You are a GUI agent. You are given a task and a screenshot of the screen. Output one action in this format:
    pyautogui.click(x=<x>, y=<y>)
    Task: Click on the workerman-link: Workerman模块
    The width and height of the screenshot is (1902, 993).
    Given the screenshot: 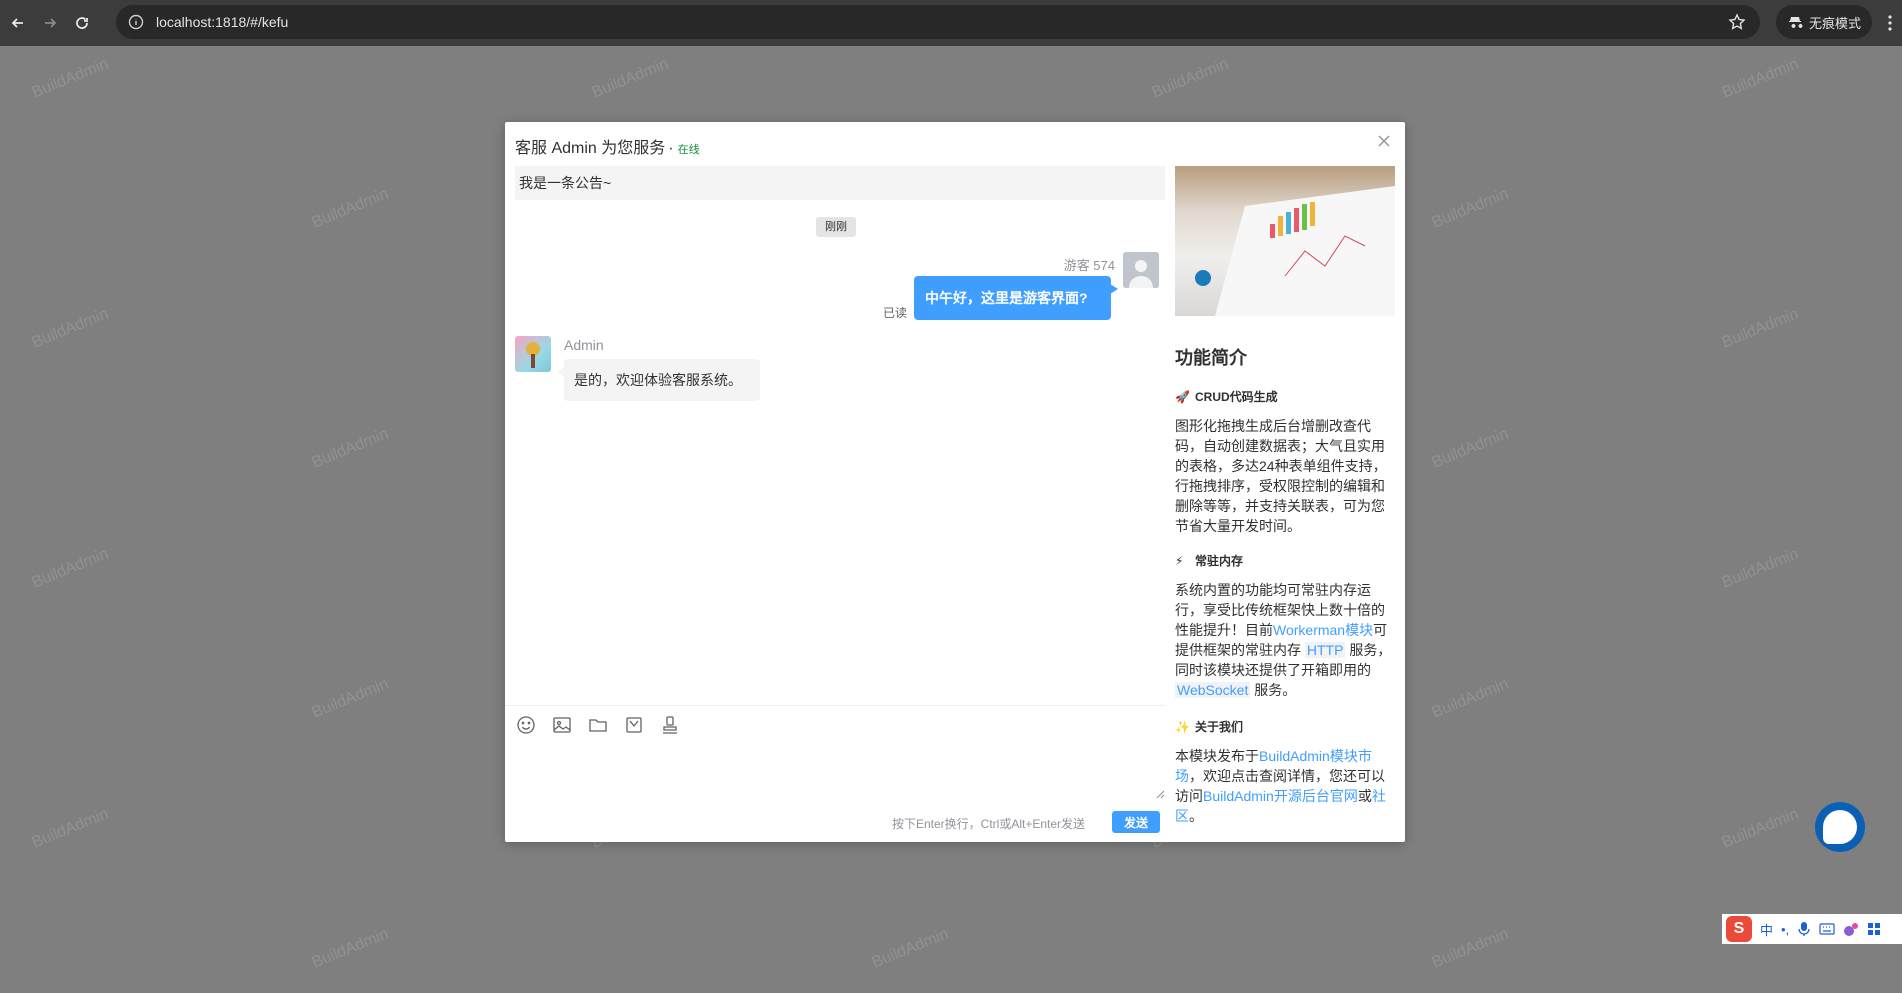 What is the action you would take?
    pyautogui.click(x=1323, y=630)
    